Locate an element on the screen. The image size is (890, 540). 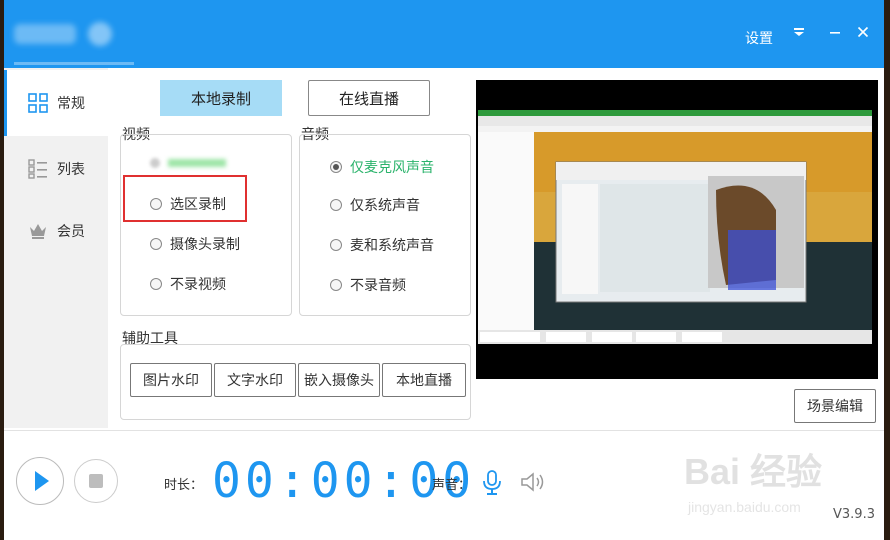
option-label: 仅系统声音 is located at coordinates (385, 206).